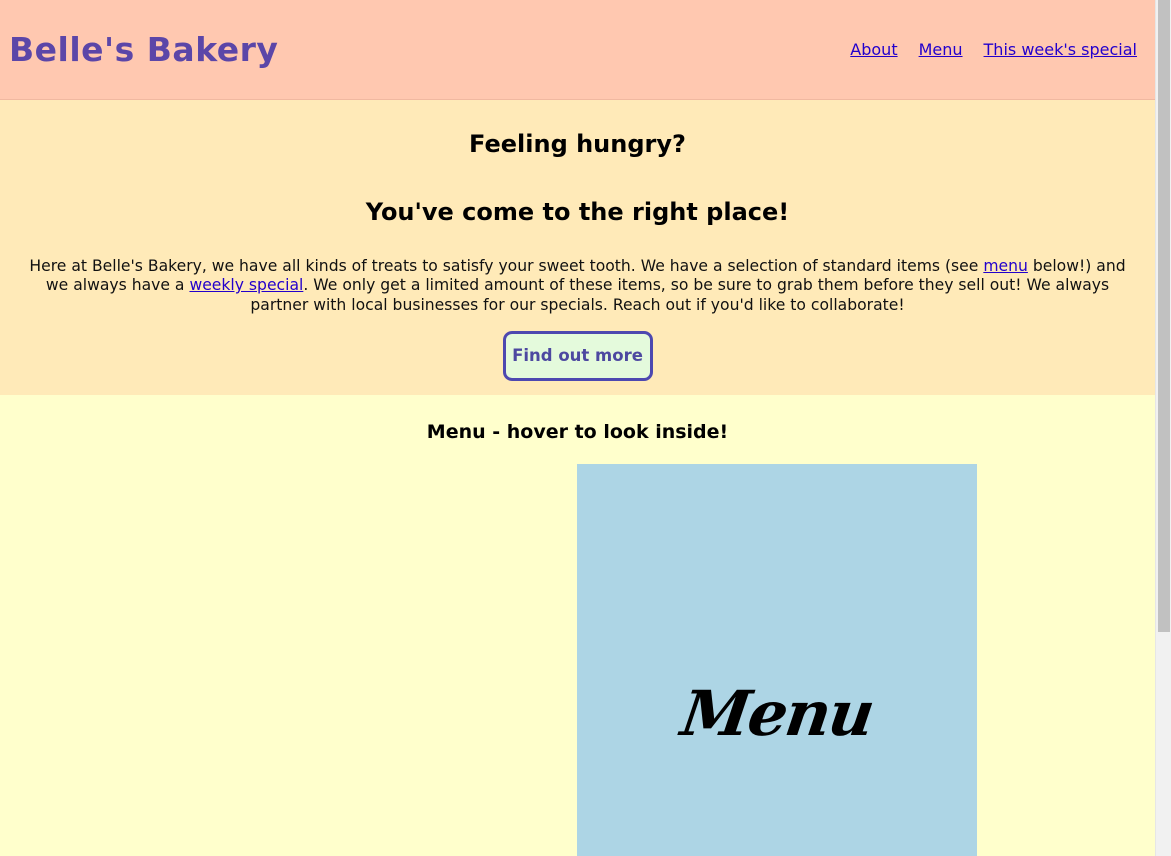 This screenshot has width=1171, height=856. What do you see at coordinates (144, 49) in the screenshot?
I see `site-title: Belle's Bakery` at bounding box center [144, 49].